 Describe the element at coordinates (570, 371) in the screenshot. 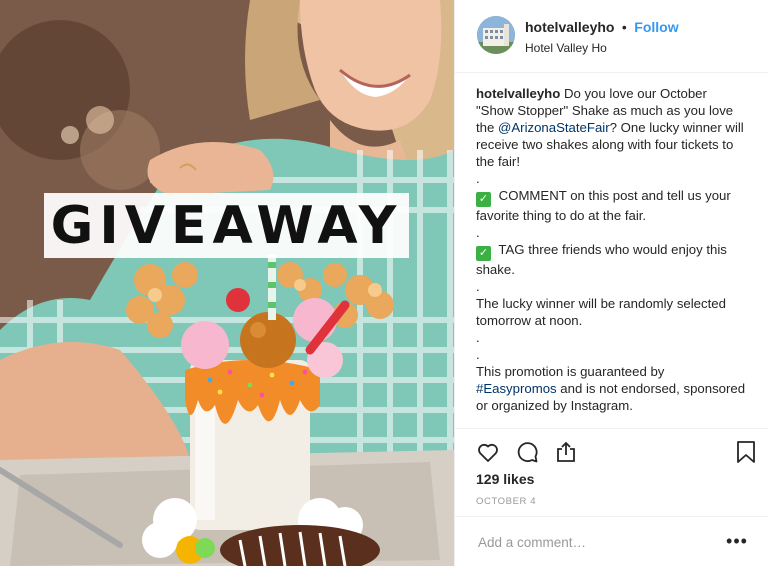

I see `caption-promo-1: This promotion is guaranteed by` at that location.